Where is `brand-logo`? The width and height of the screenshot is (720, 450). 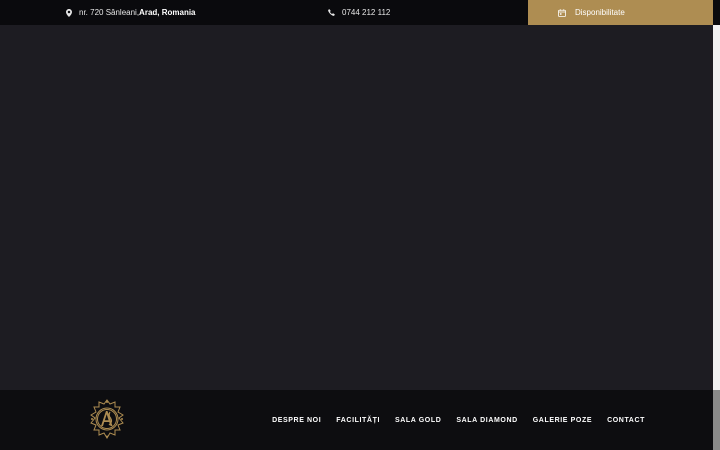
brand-logo is located at coordinates (107, 420).